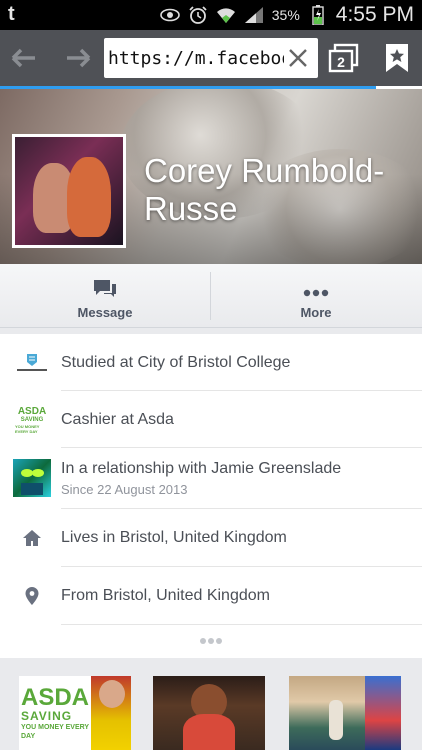 This screenshot has height=750, width=422. I want to click on wifi-icon, so click(226, 15).